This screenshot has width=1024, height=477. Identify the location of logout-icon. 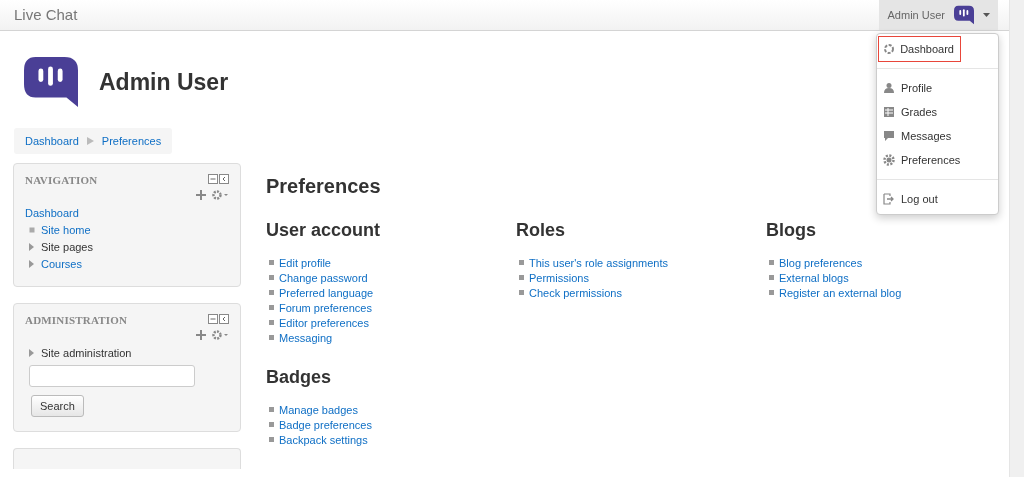
(889, 199).